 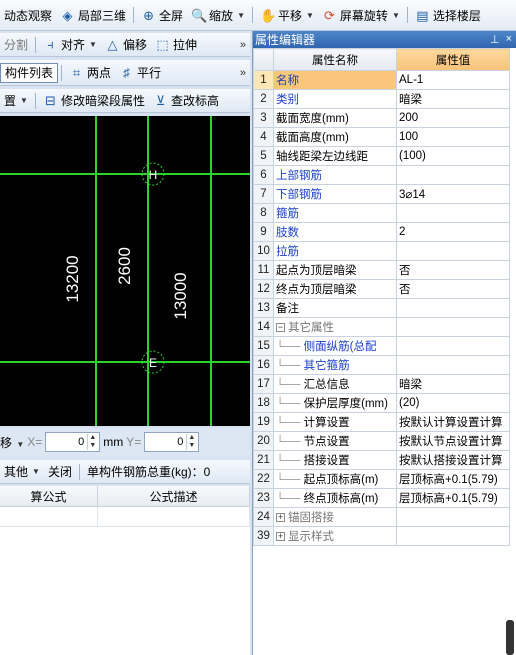 I want to click on property-value: 按默认计算设置计算, so click(x=453, y=422).